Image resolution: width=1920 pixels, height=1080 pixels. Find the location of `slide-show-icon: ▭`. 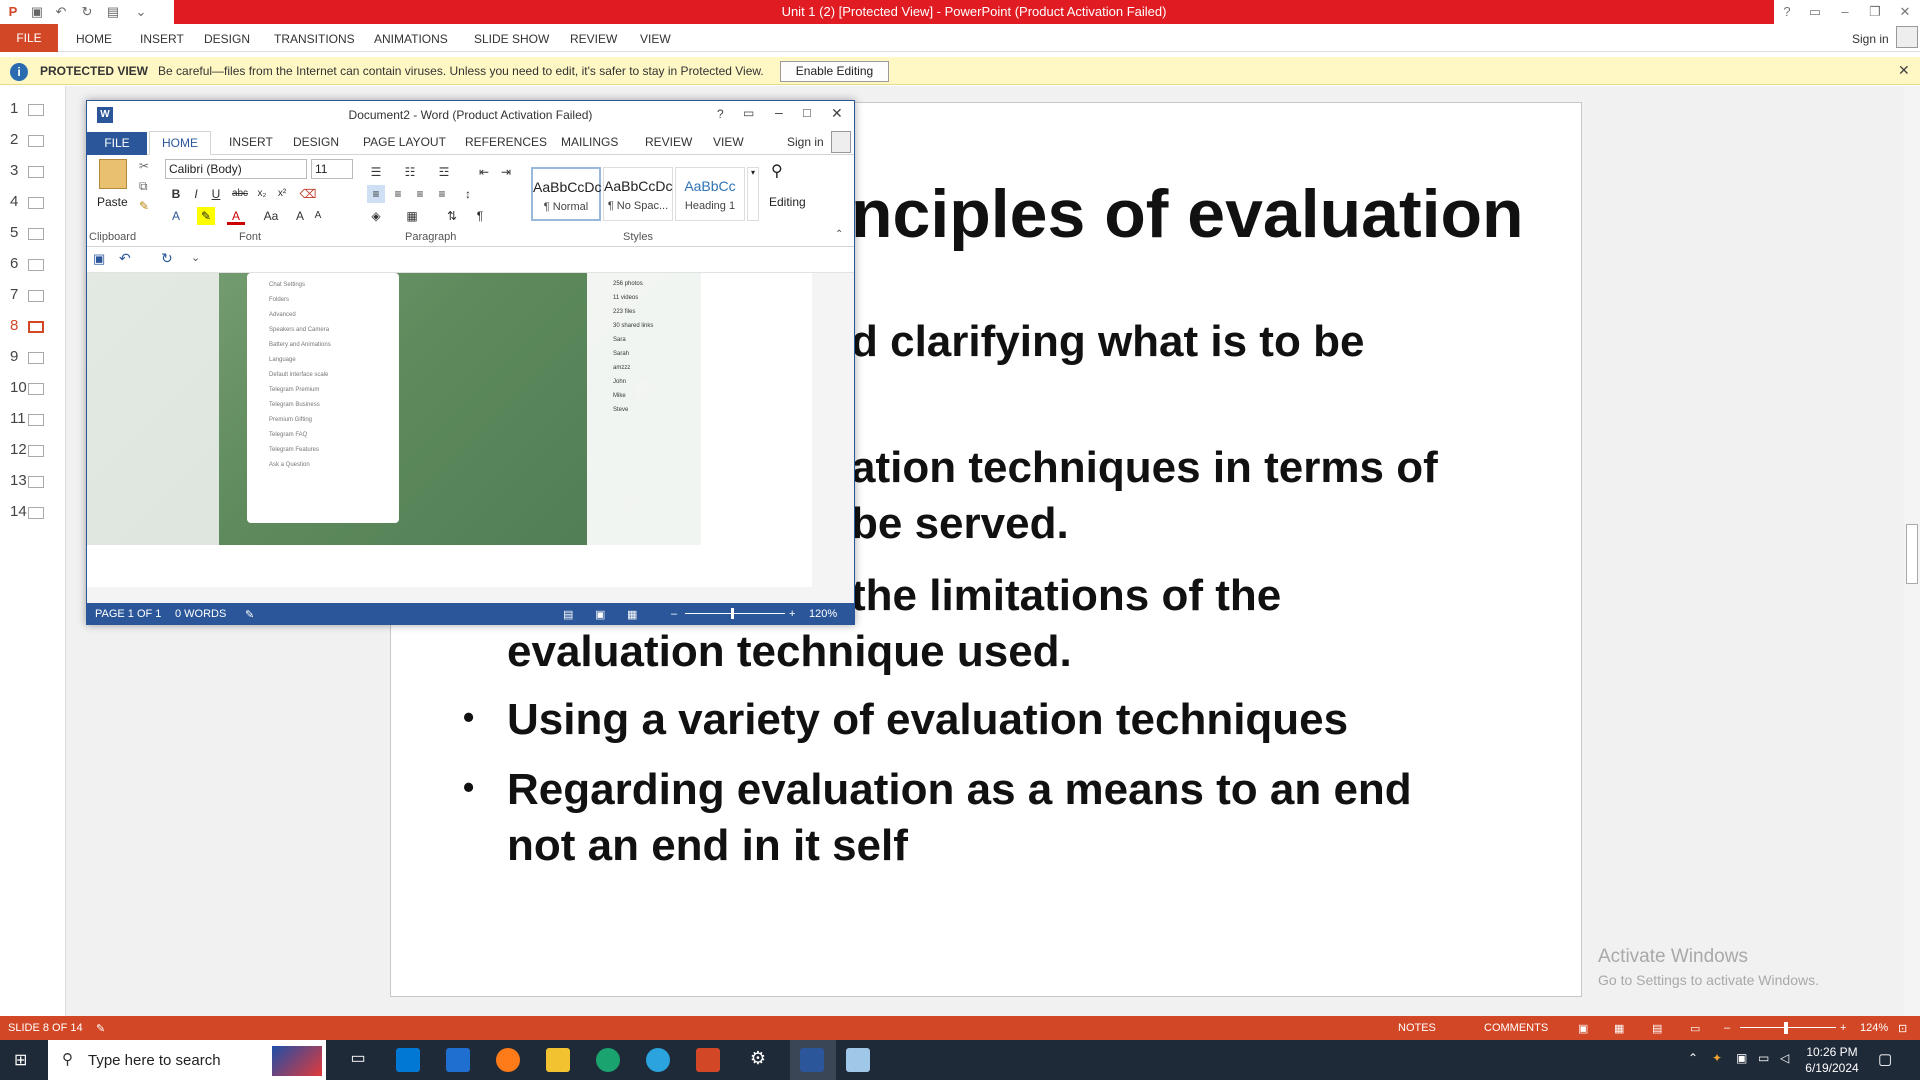

slide-show-icon: ▭ is located at coordinates (1695, 1028).